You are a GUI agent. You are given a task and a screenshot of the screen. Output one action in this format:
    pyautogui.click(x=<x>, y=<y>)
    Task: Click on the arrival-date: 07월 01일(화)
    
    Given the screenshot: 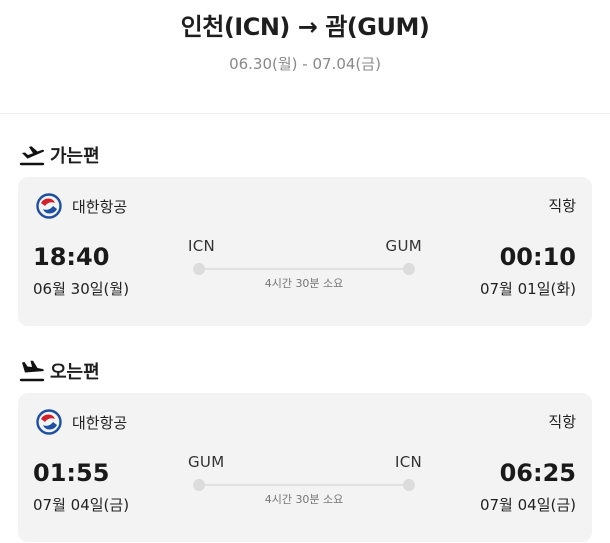 What is the action you would take?
    pyautogui.click(x=527, y=289)
    